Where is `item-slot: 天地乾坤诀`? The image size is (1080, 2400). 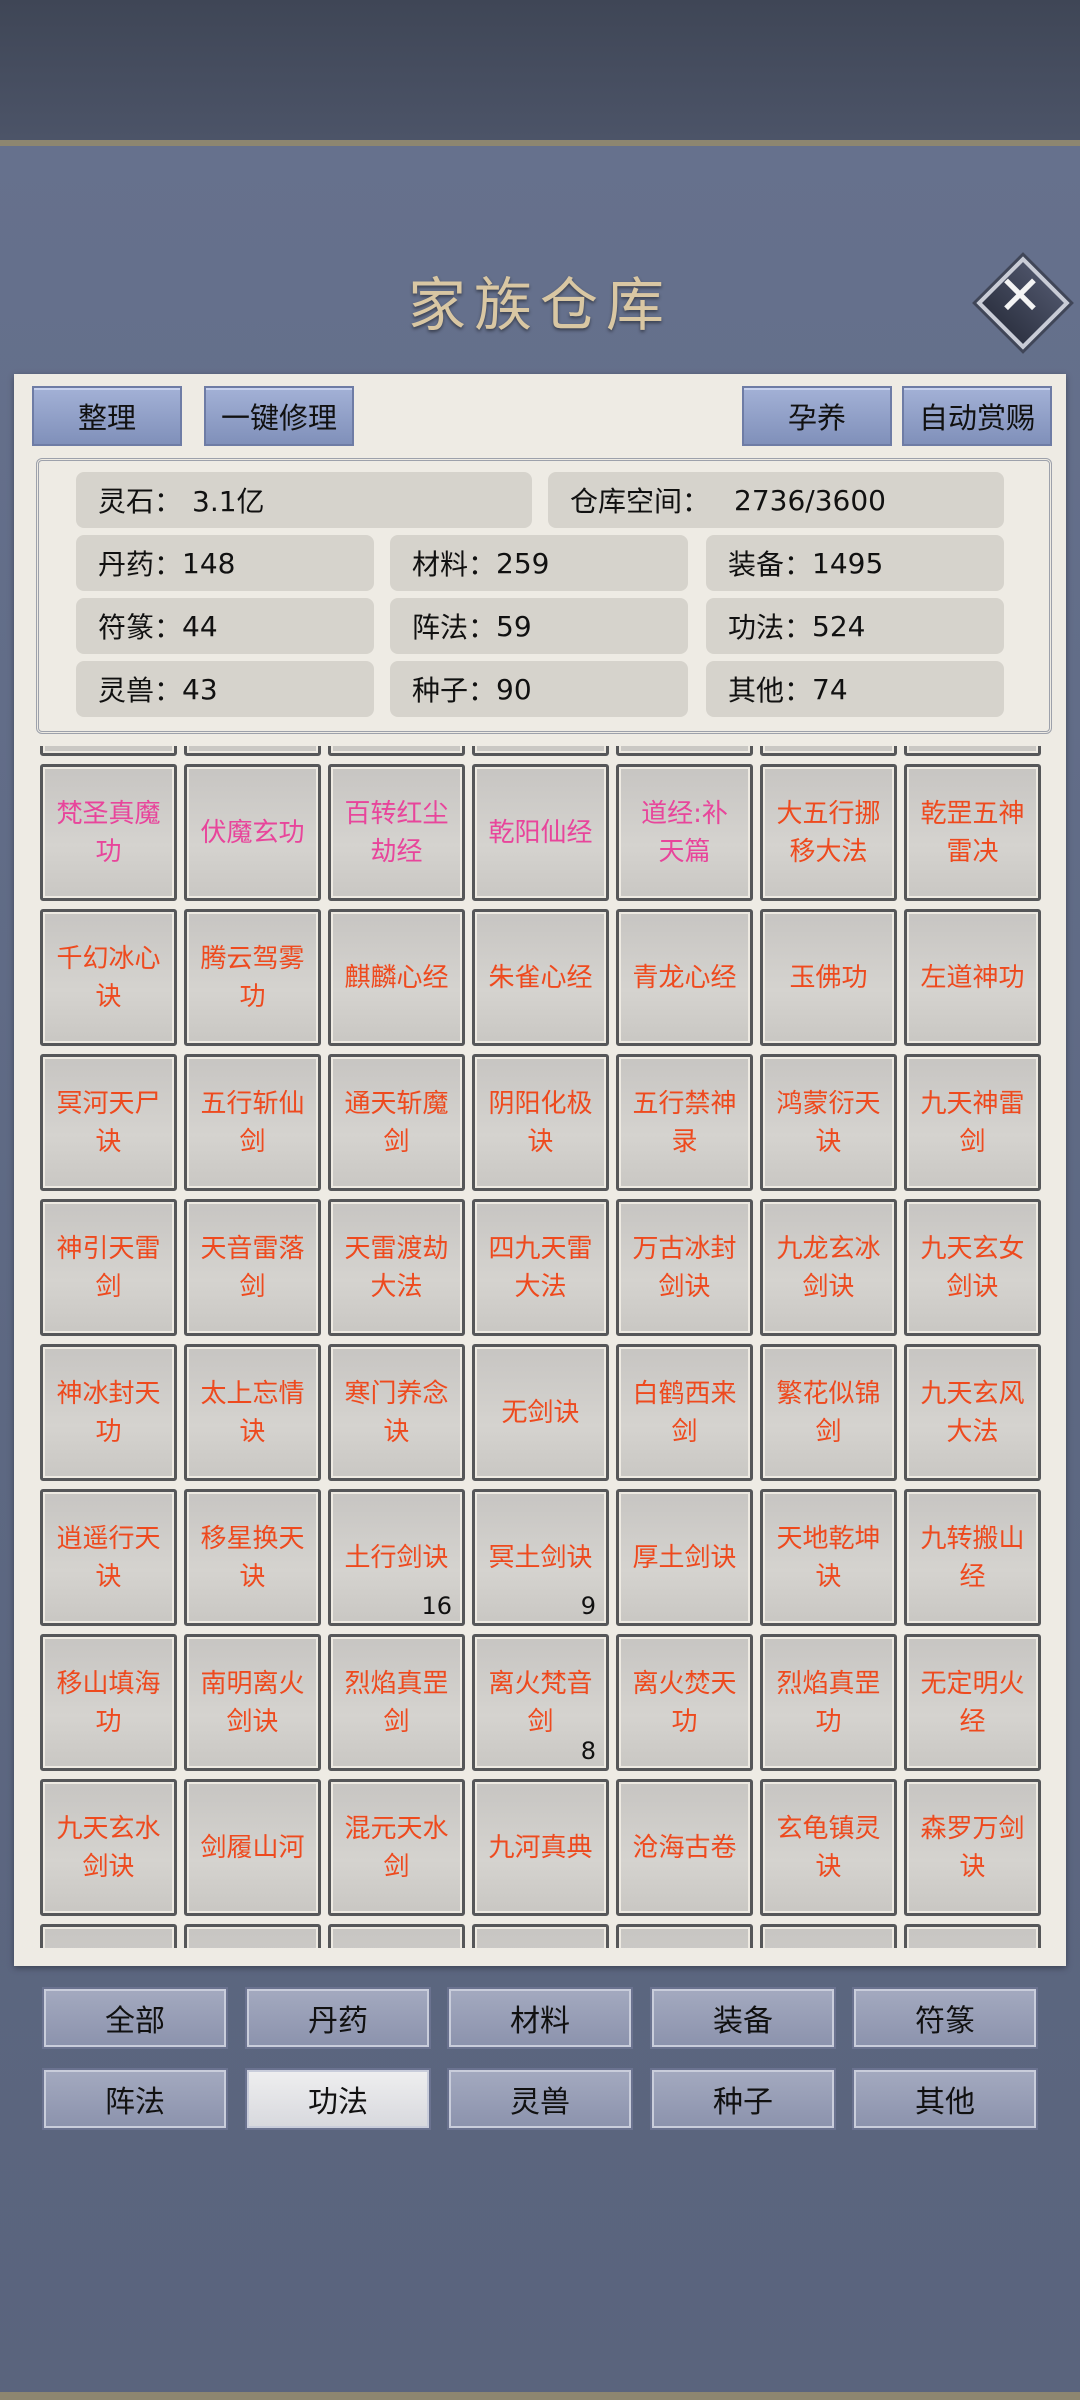 item-slot: 天地乾坤诀 is located at coordinates (828, 1557).